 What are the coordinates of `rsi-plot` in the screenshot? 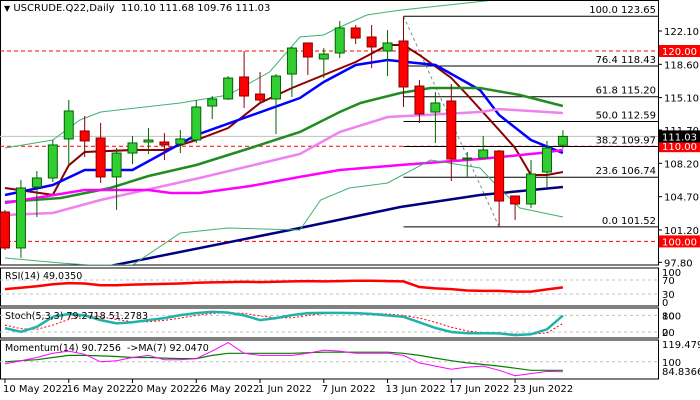 It's located at (329, 287).